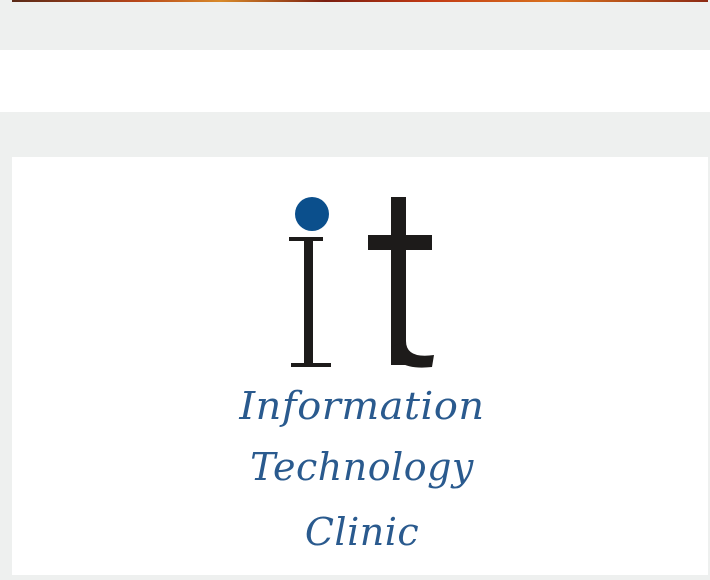 The image size is (710, 580). What do you see at coordinates (312, 214) in the screenshot?
I see `logo-dot` at bounding box center [312, 214].